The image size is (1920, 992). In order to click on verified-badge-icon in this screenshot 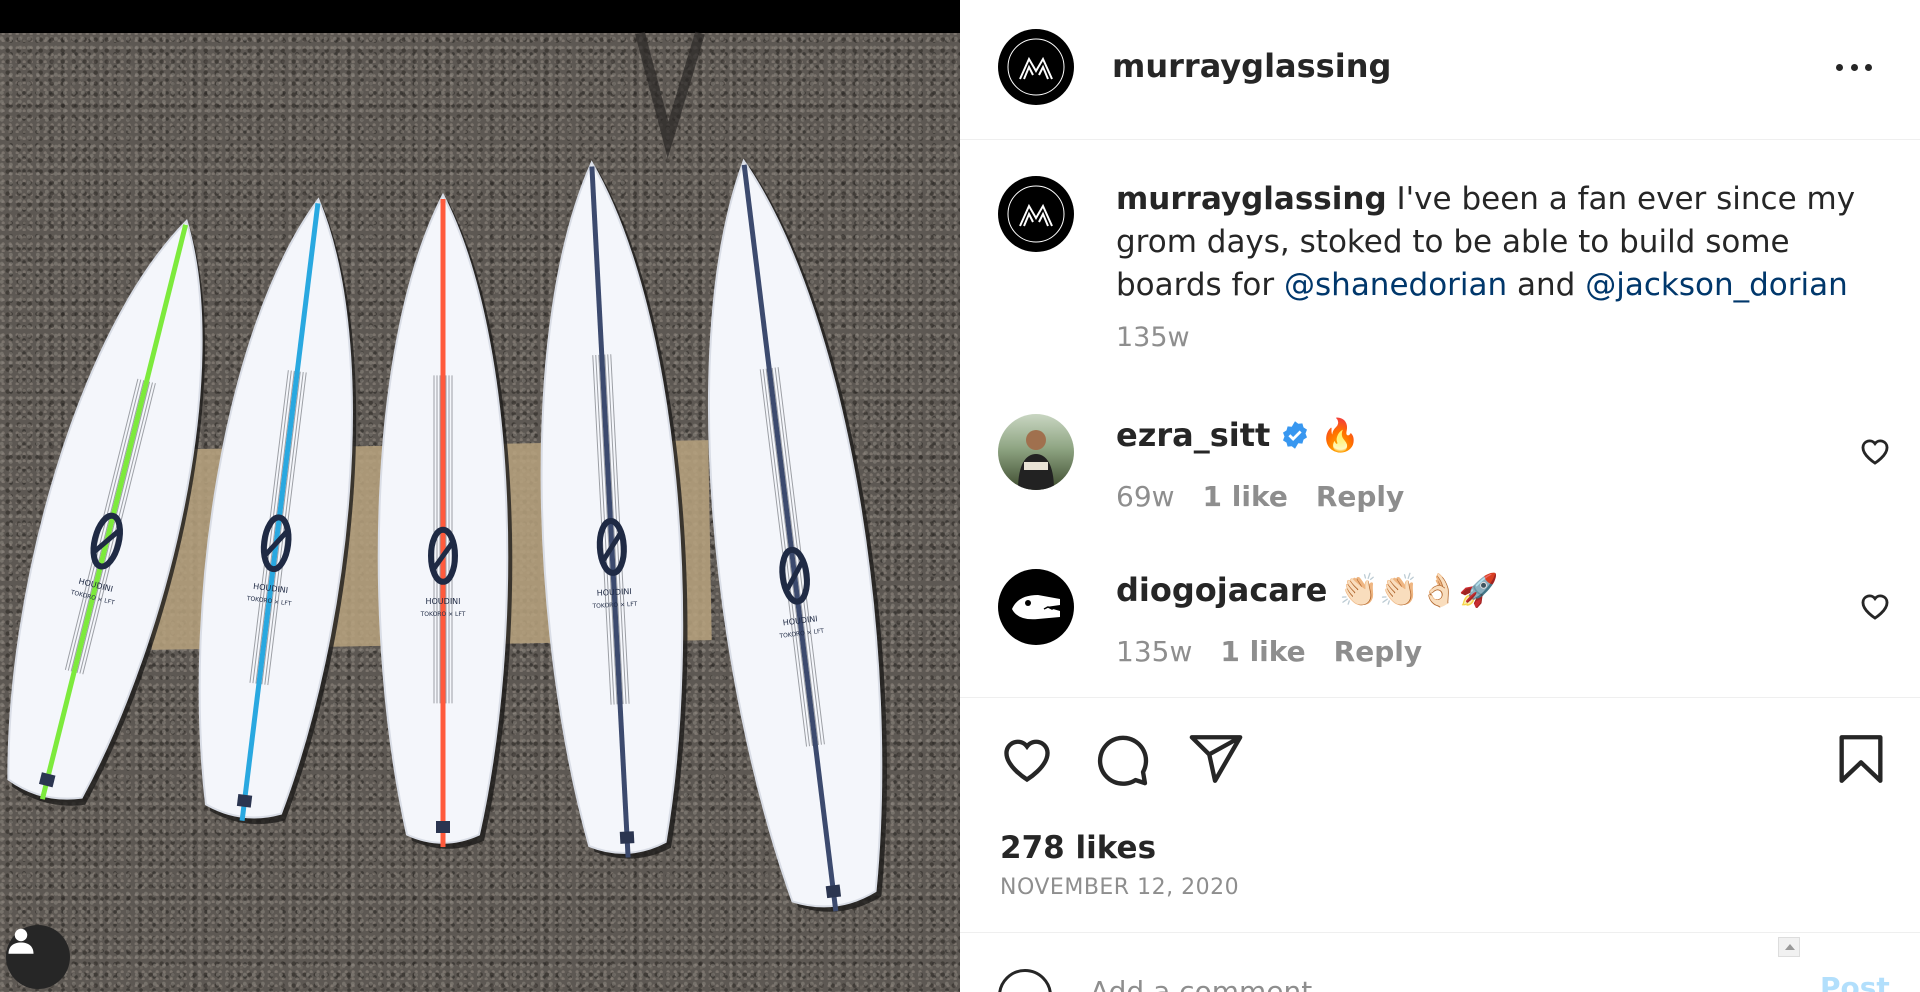, I will do `click(1295, 435)`.